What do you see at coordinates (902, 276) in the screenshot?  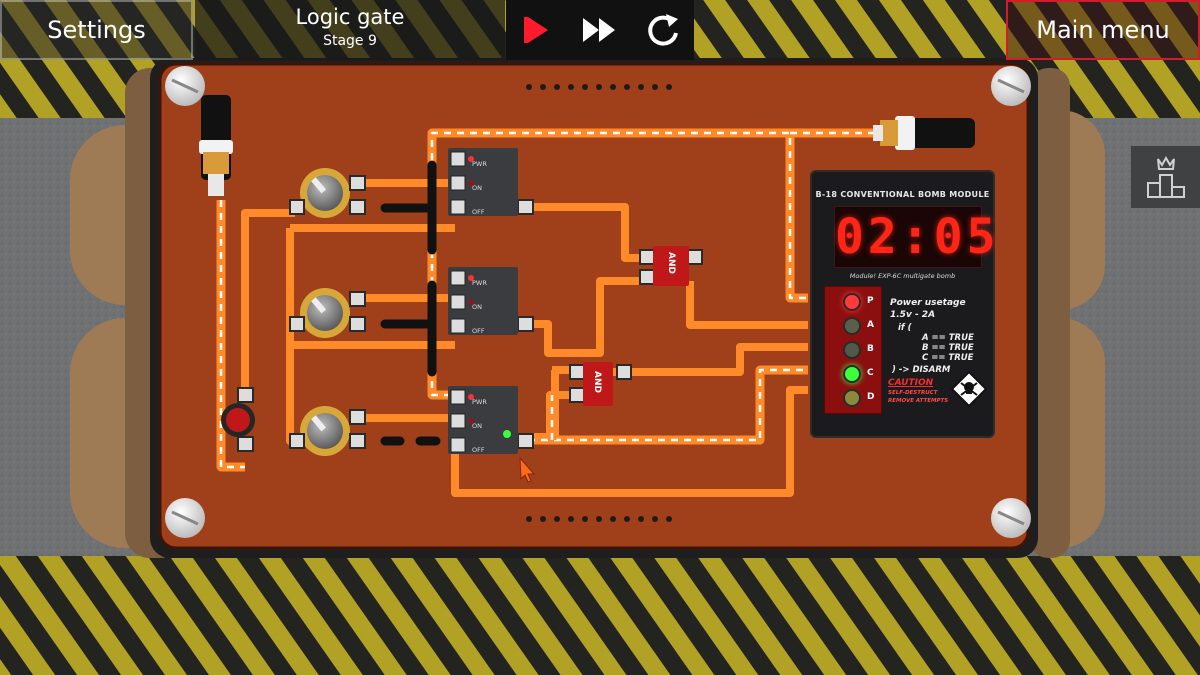 I see `module-subtitle: Module! EXP-6C multigate bomb` at bounding box center [902, 276].